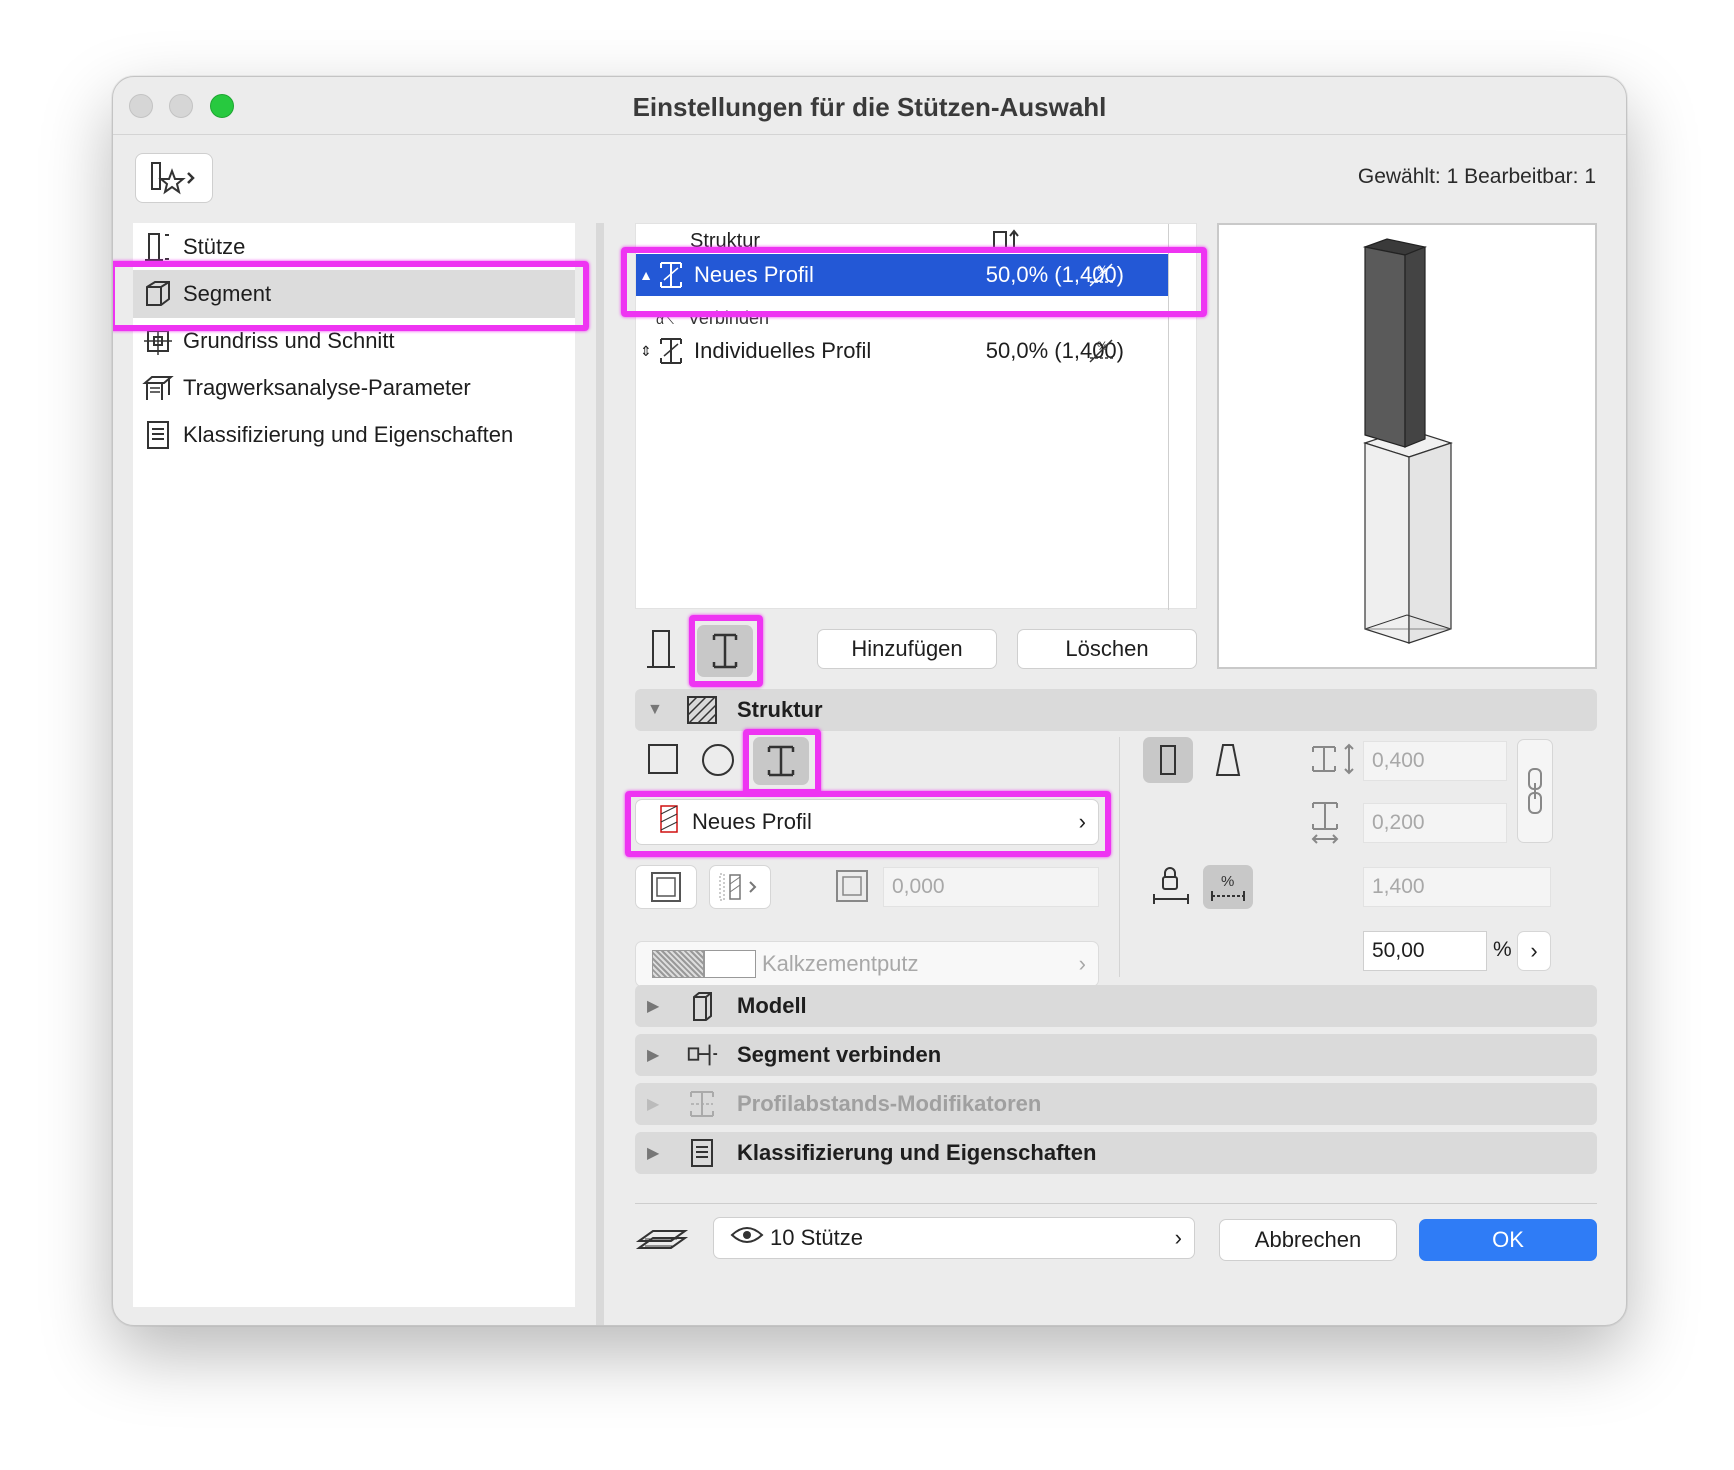 This screenshot has width=1734, height=1470. Describe the element at coordinates (702, 710) in the screenshot. I see `hatch-icon` at that location.